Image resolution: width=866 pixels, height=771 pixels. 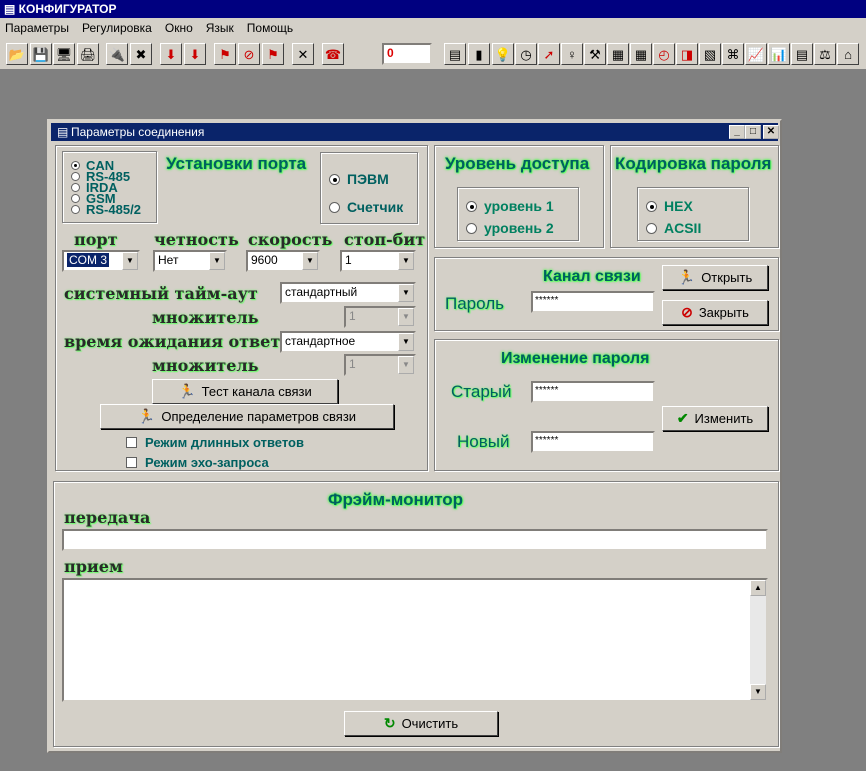 I want to click on radio-hex: HEX, so click(x=669, y=206).